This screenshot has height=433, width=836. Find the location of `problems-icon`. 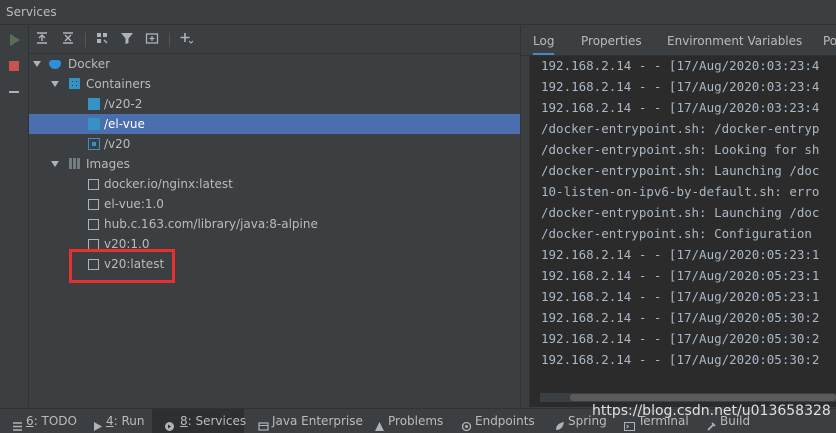

problems-icon is located at coordinates (379, 423).